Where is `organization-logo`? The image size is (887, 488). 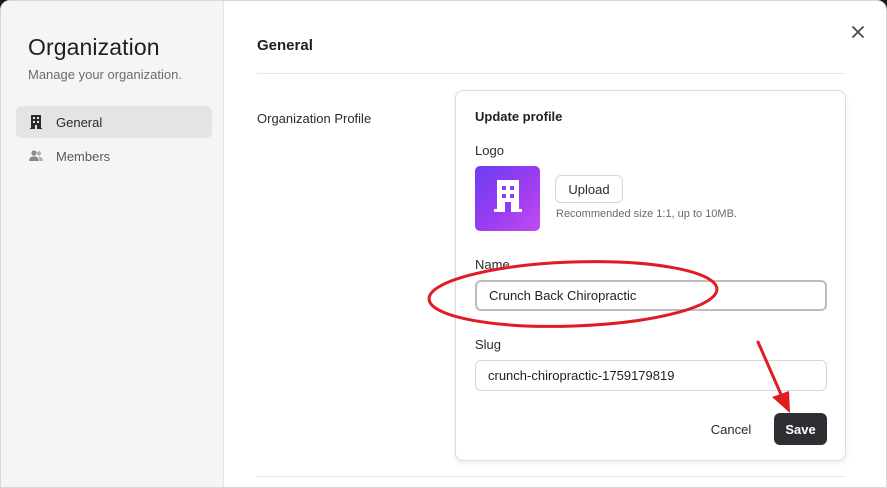
organization-logo is located at coordinates (507, 198).